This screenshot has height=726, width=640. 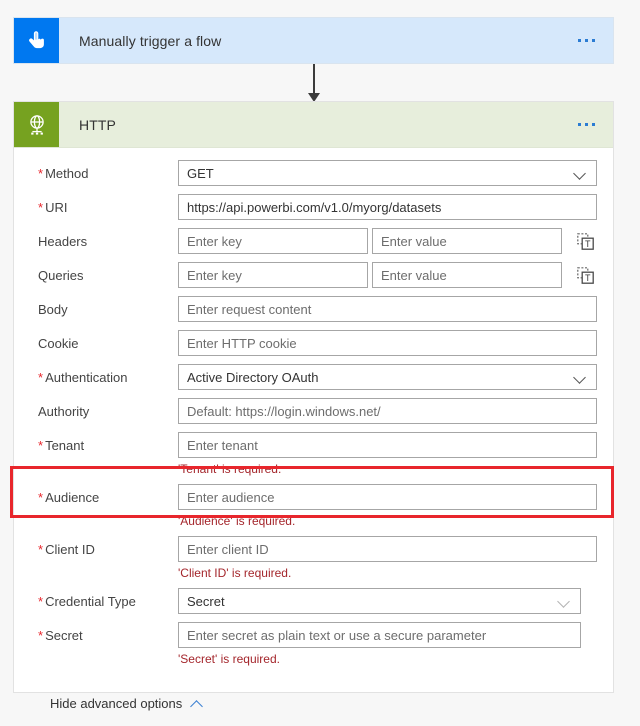 I want to click on headers-value-input: Enter value, so click(x=467, y=241).